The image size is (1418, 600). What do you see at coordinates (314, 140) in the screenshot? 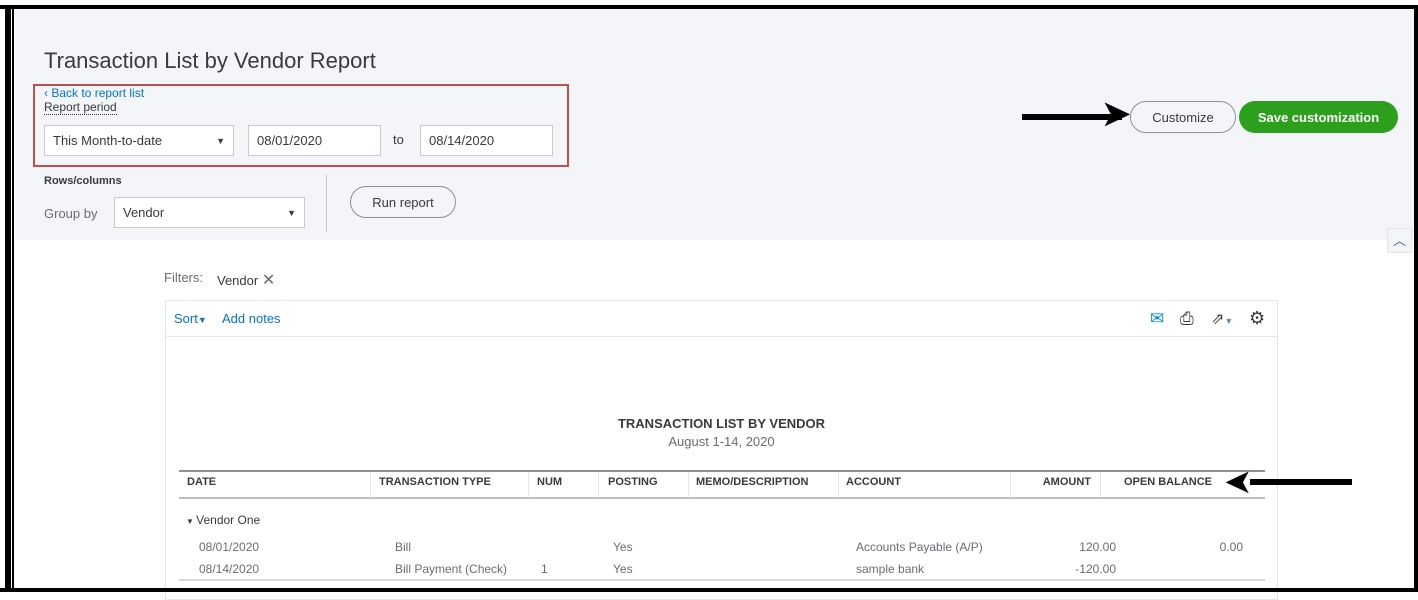
I see `start-date-input: 08/01/2020` at bounding box center [314, 140].